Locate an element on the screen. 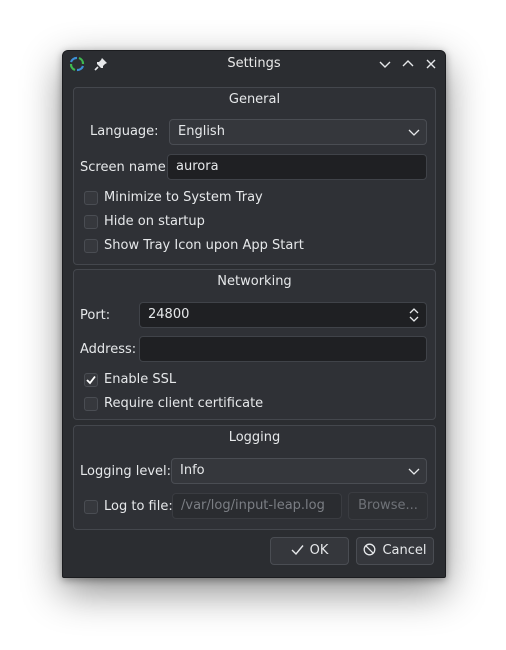 Image resolution: width=506 pixels, height=650 pixels. require-cert-label: Require client certificate is located at coordinates (183, 403).